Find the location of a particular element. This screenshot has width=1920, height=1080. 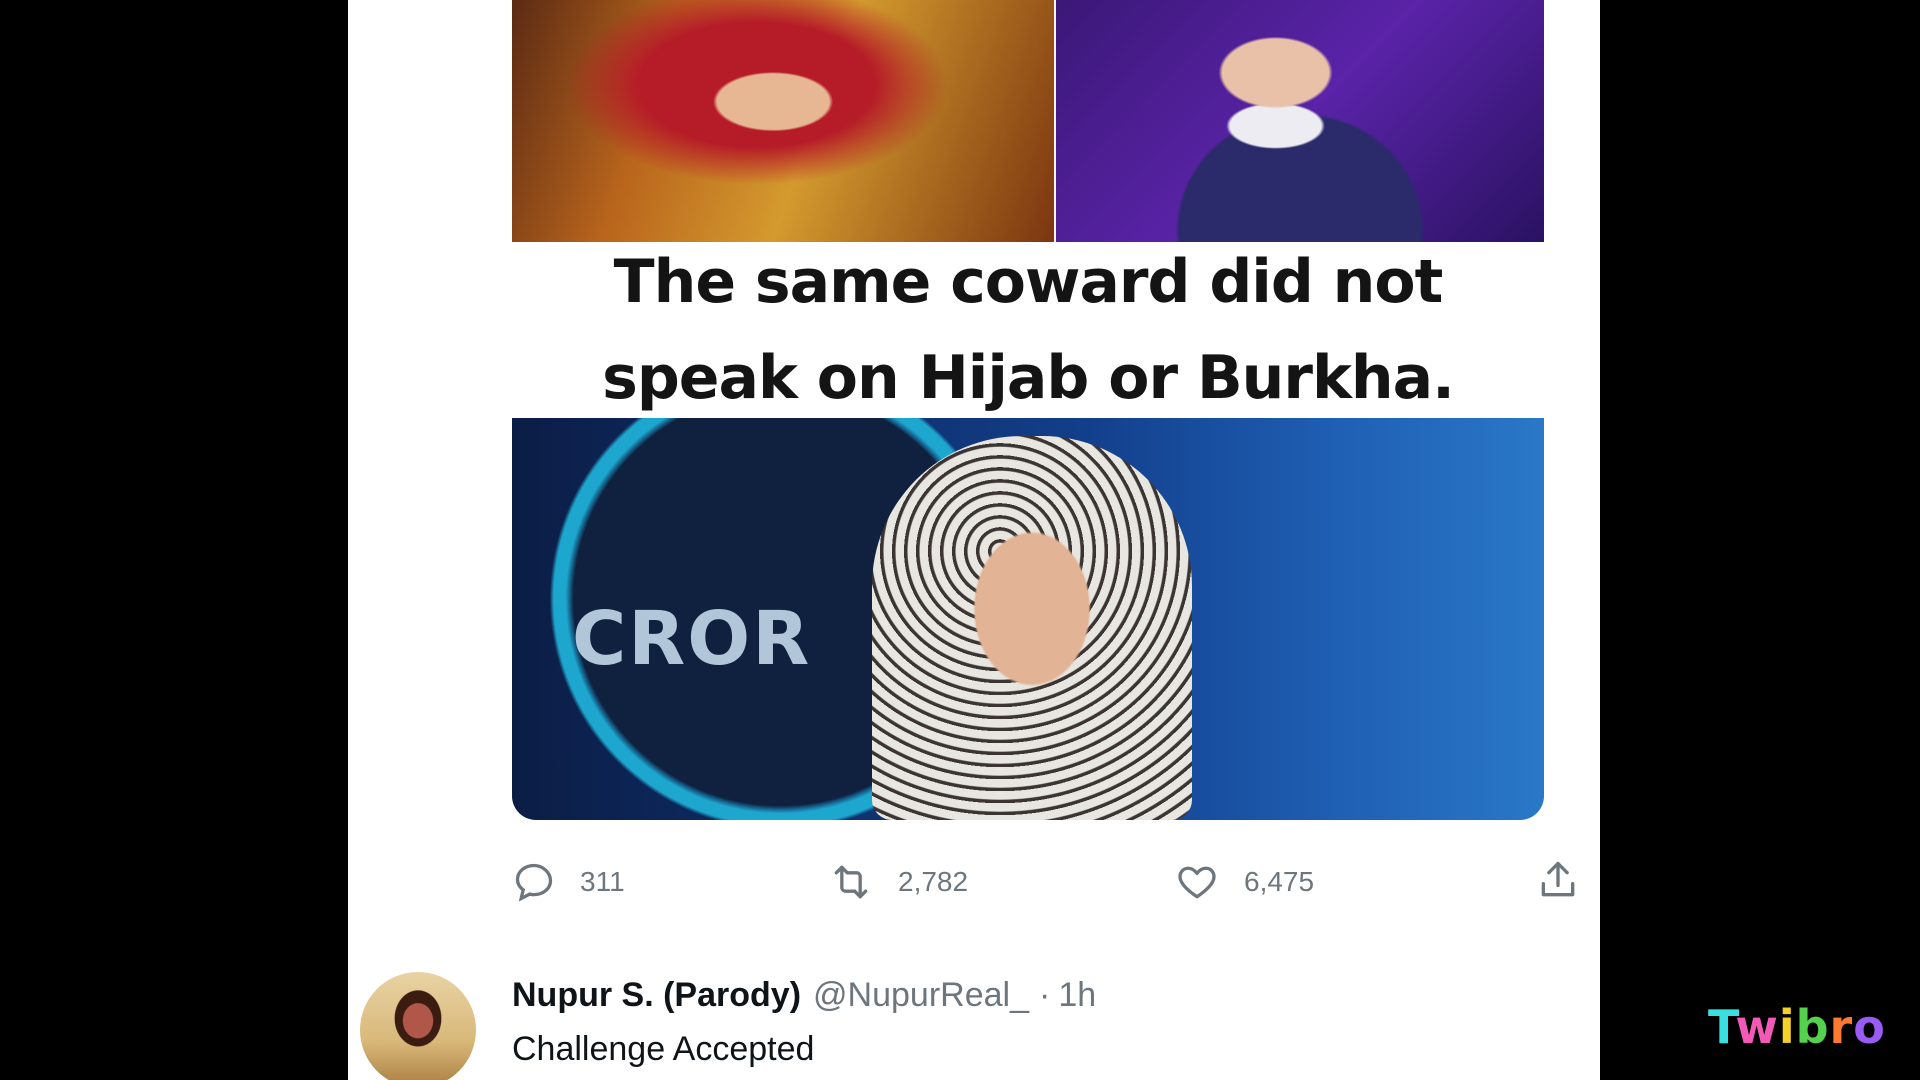

avatar is located at coordinates (418, 1026).